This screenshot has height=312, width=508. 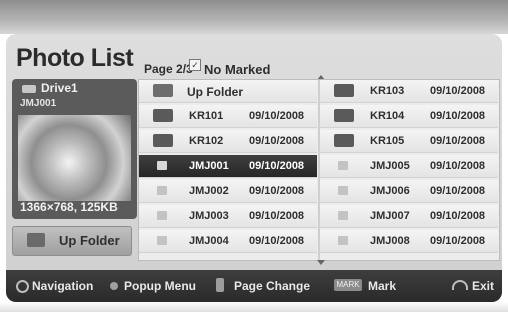 I want to click on photo-thumbnail, so click(x=74, y=158).